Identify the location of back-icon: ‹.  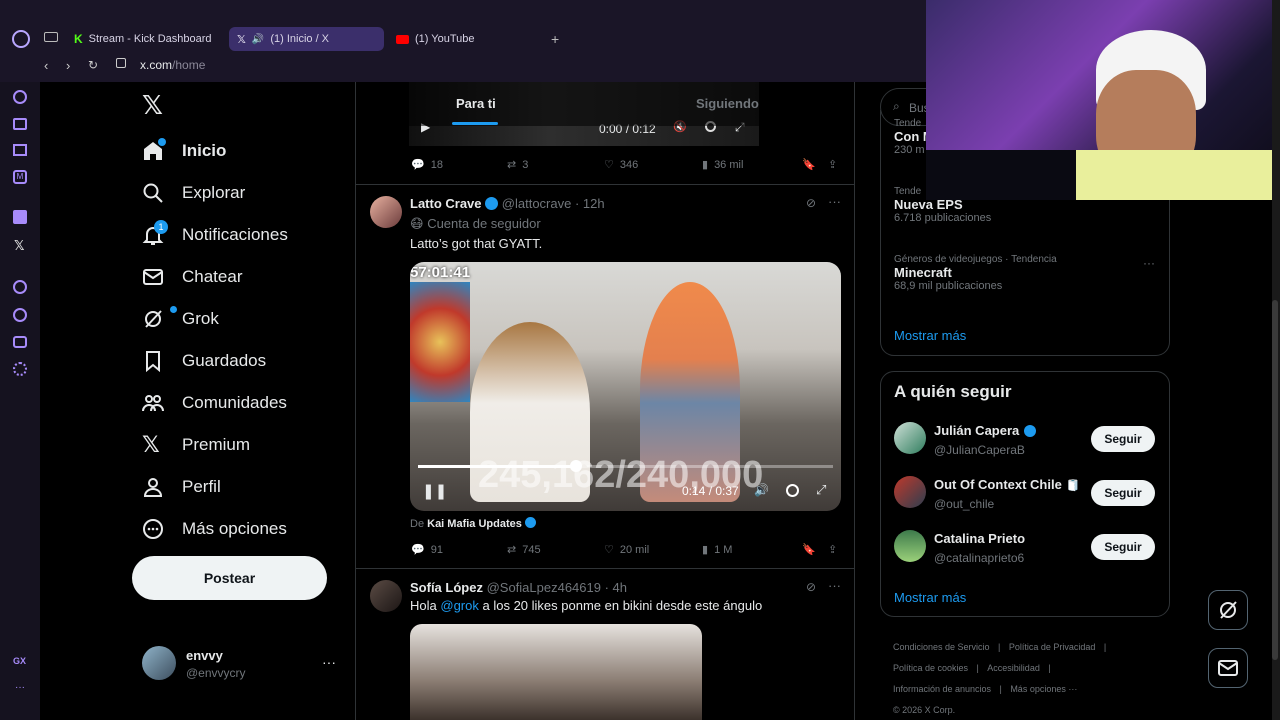
(46, 65).